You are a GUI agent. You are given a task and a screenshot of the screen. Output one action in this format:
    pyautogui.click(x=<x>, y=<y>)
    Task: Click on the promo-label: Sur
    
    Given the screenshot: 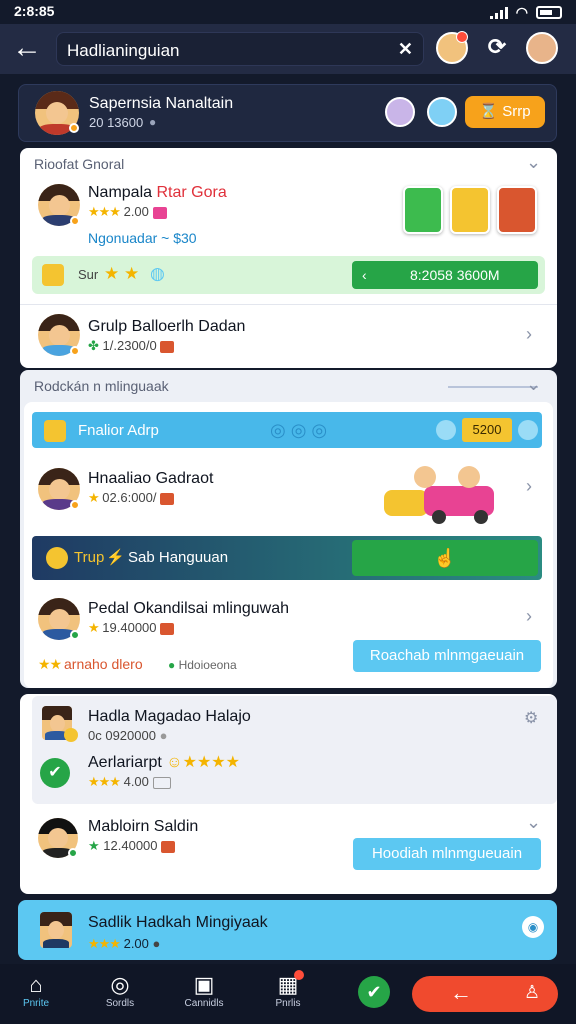 What is the action you would take?
    pyautogui.click(x=88, y=274)
    